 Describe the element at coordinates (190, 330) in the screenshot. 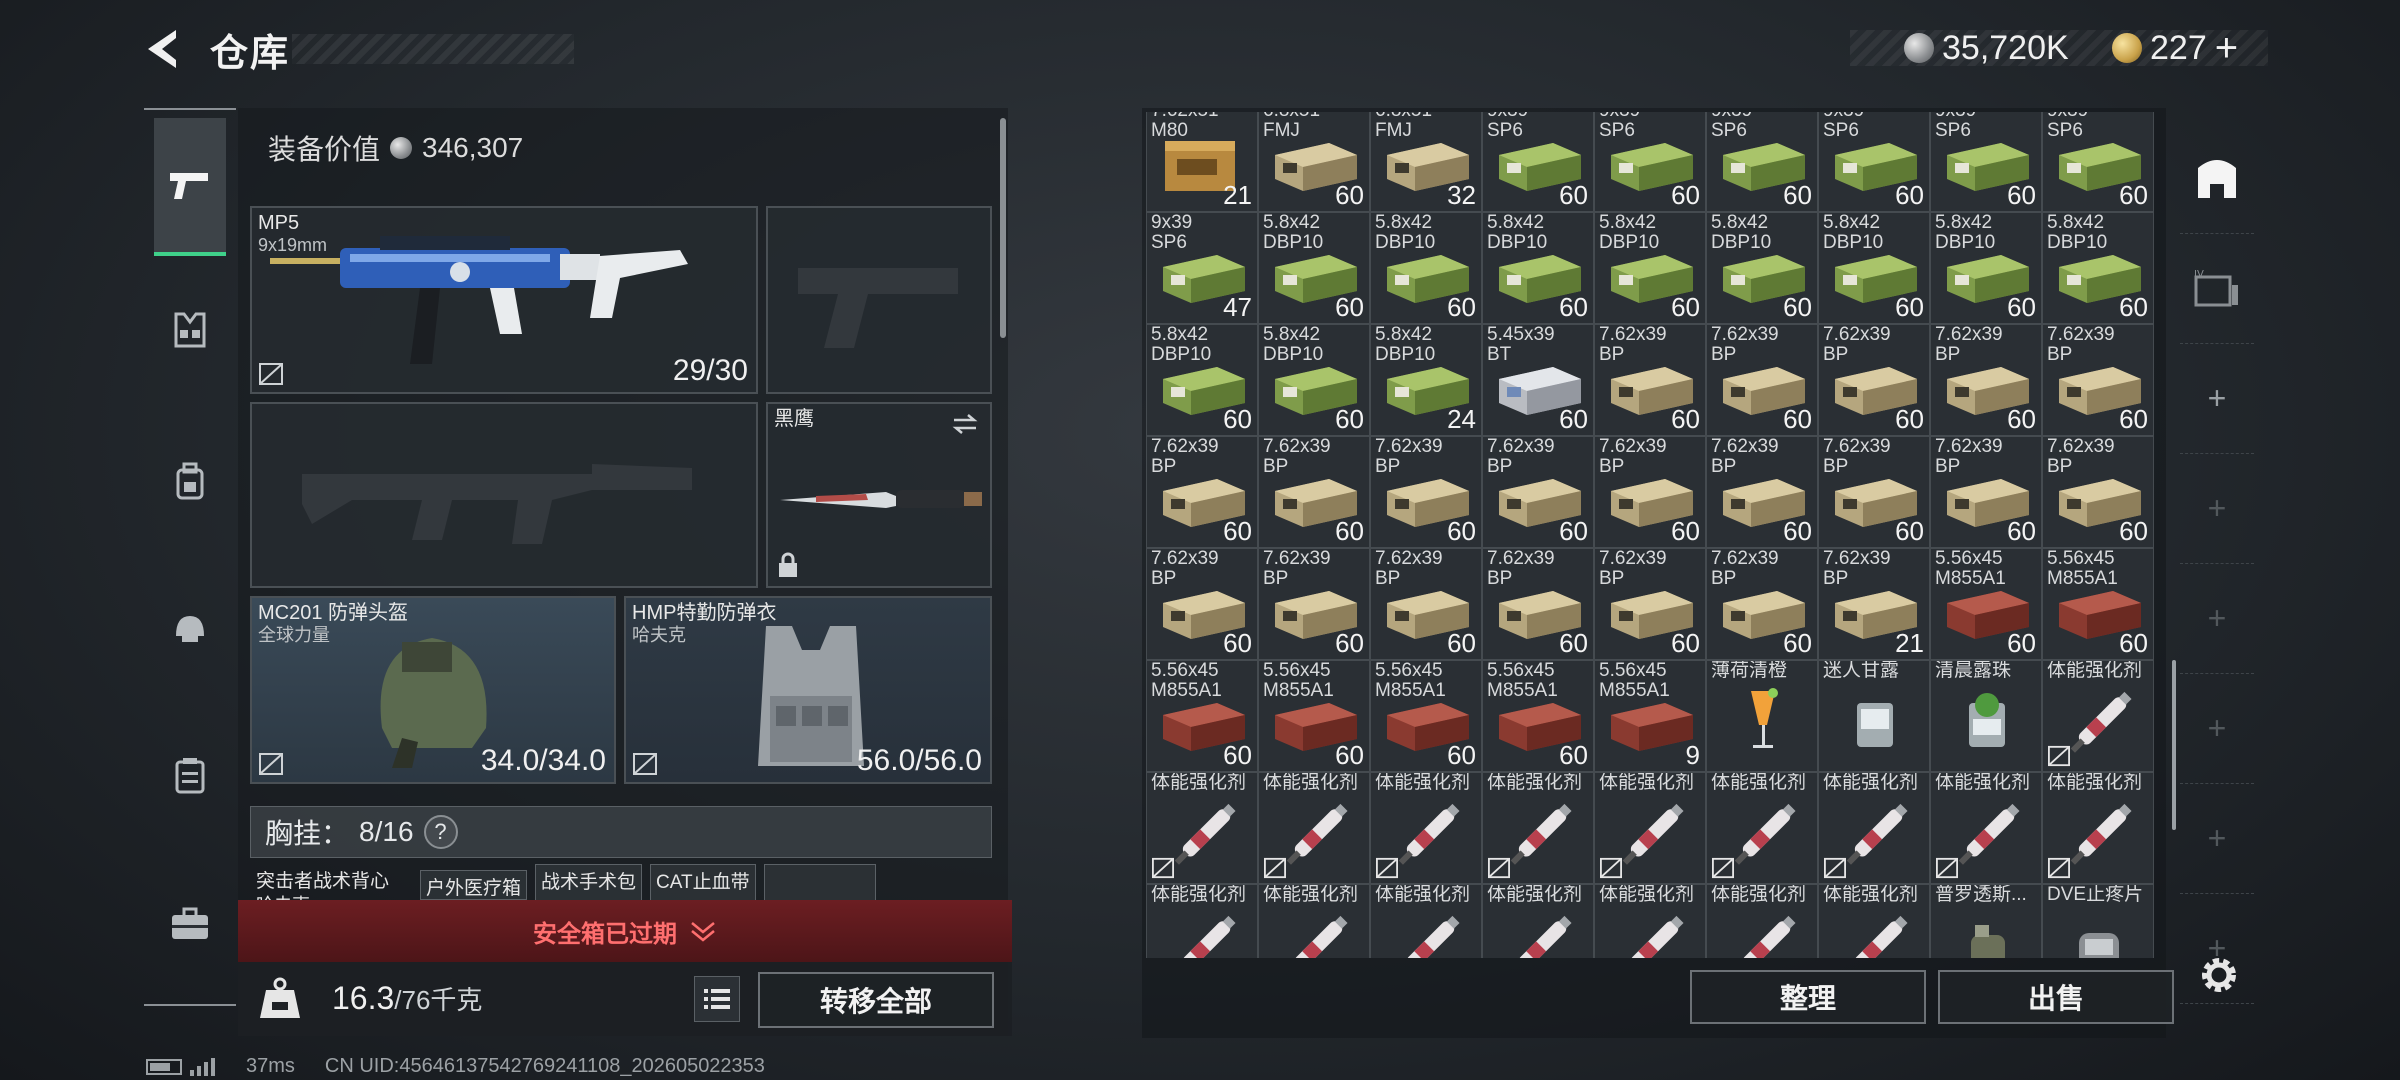

I see `category-chest-rig` at that location.